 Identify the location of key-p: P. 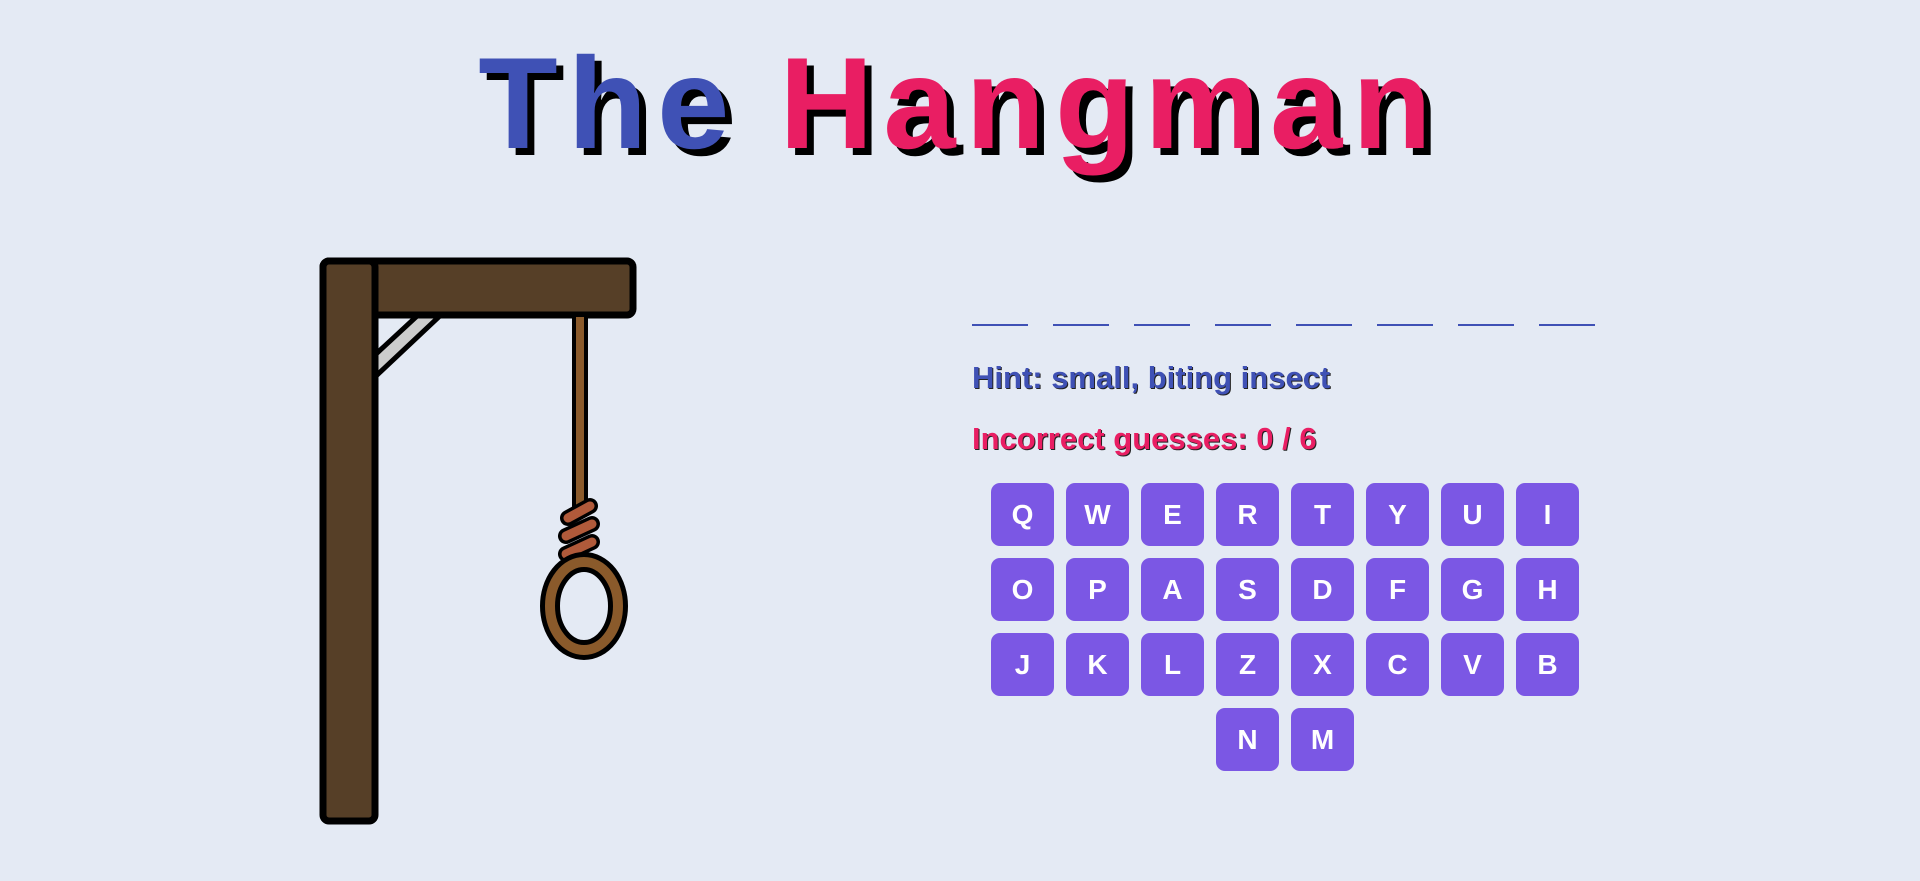
(1097, 589).